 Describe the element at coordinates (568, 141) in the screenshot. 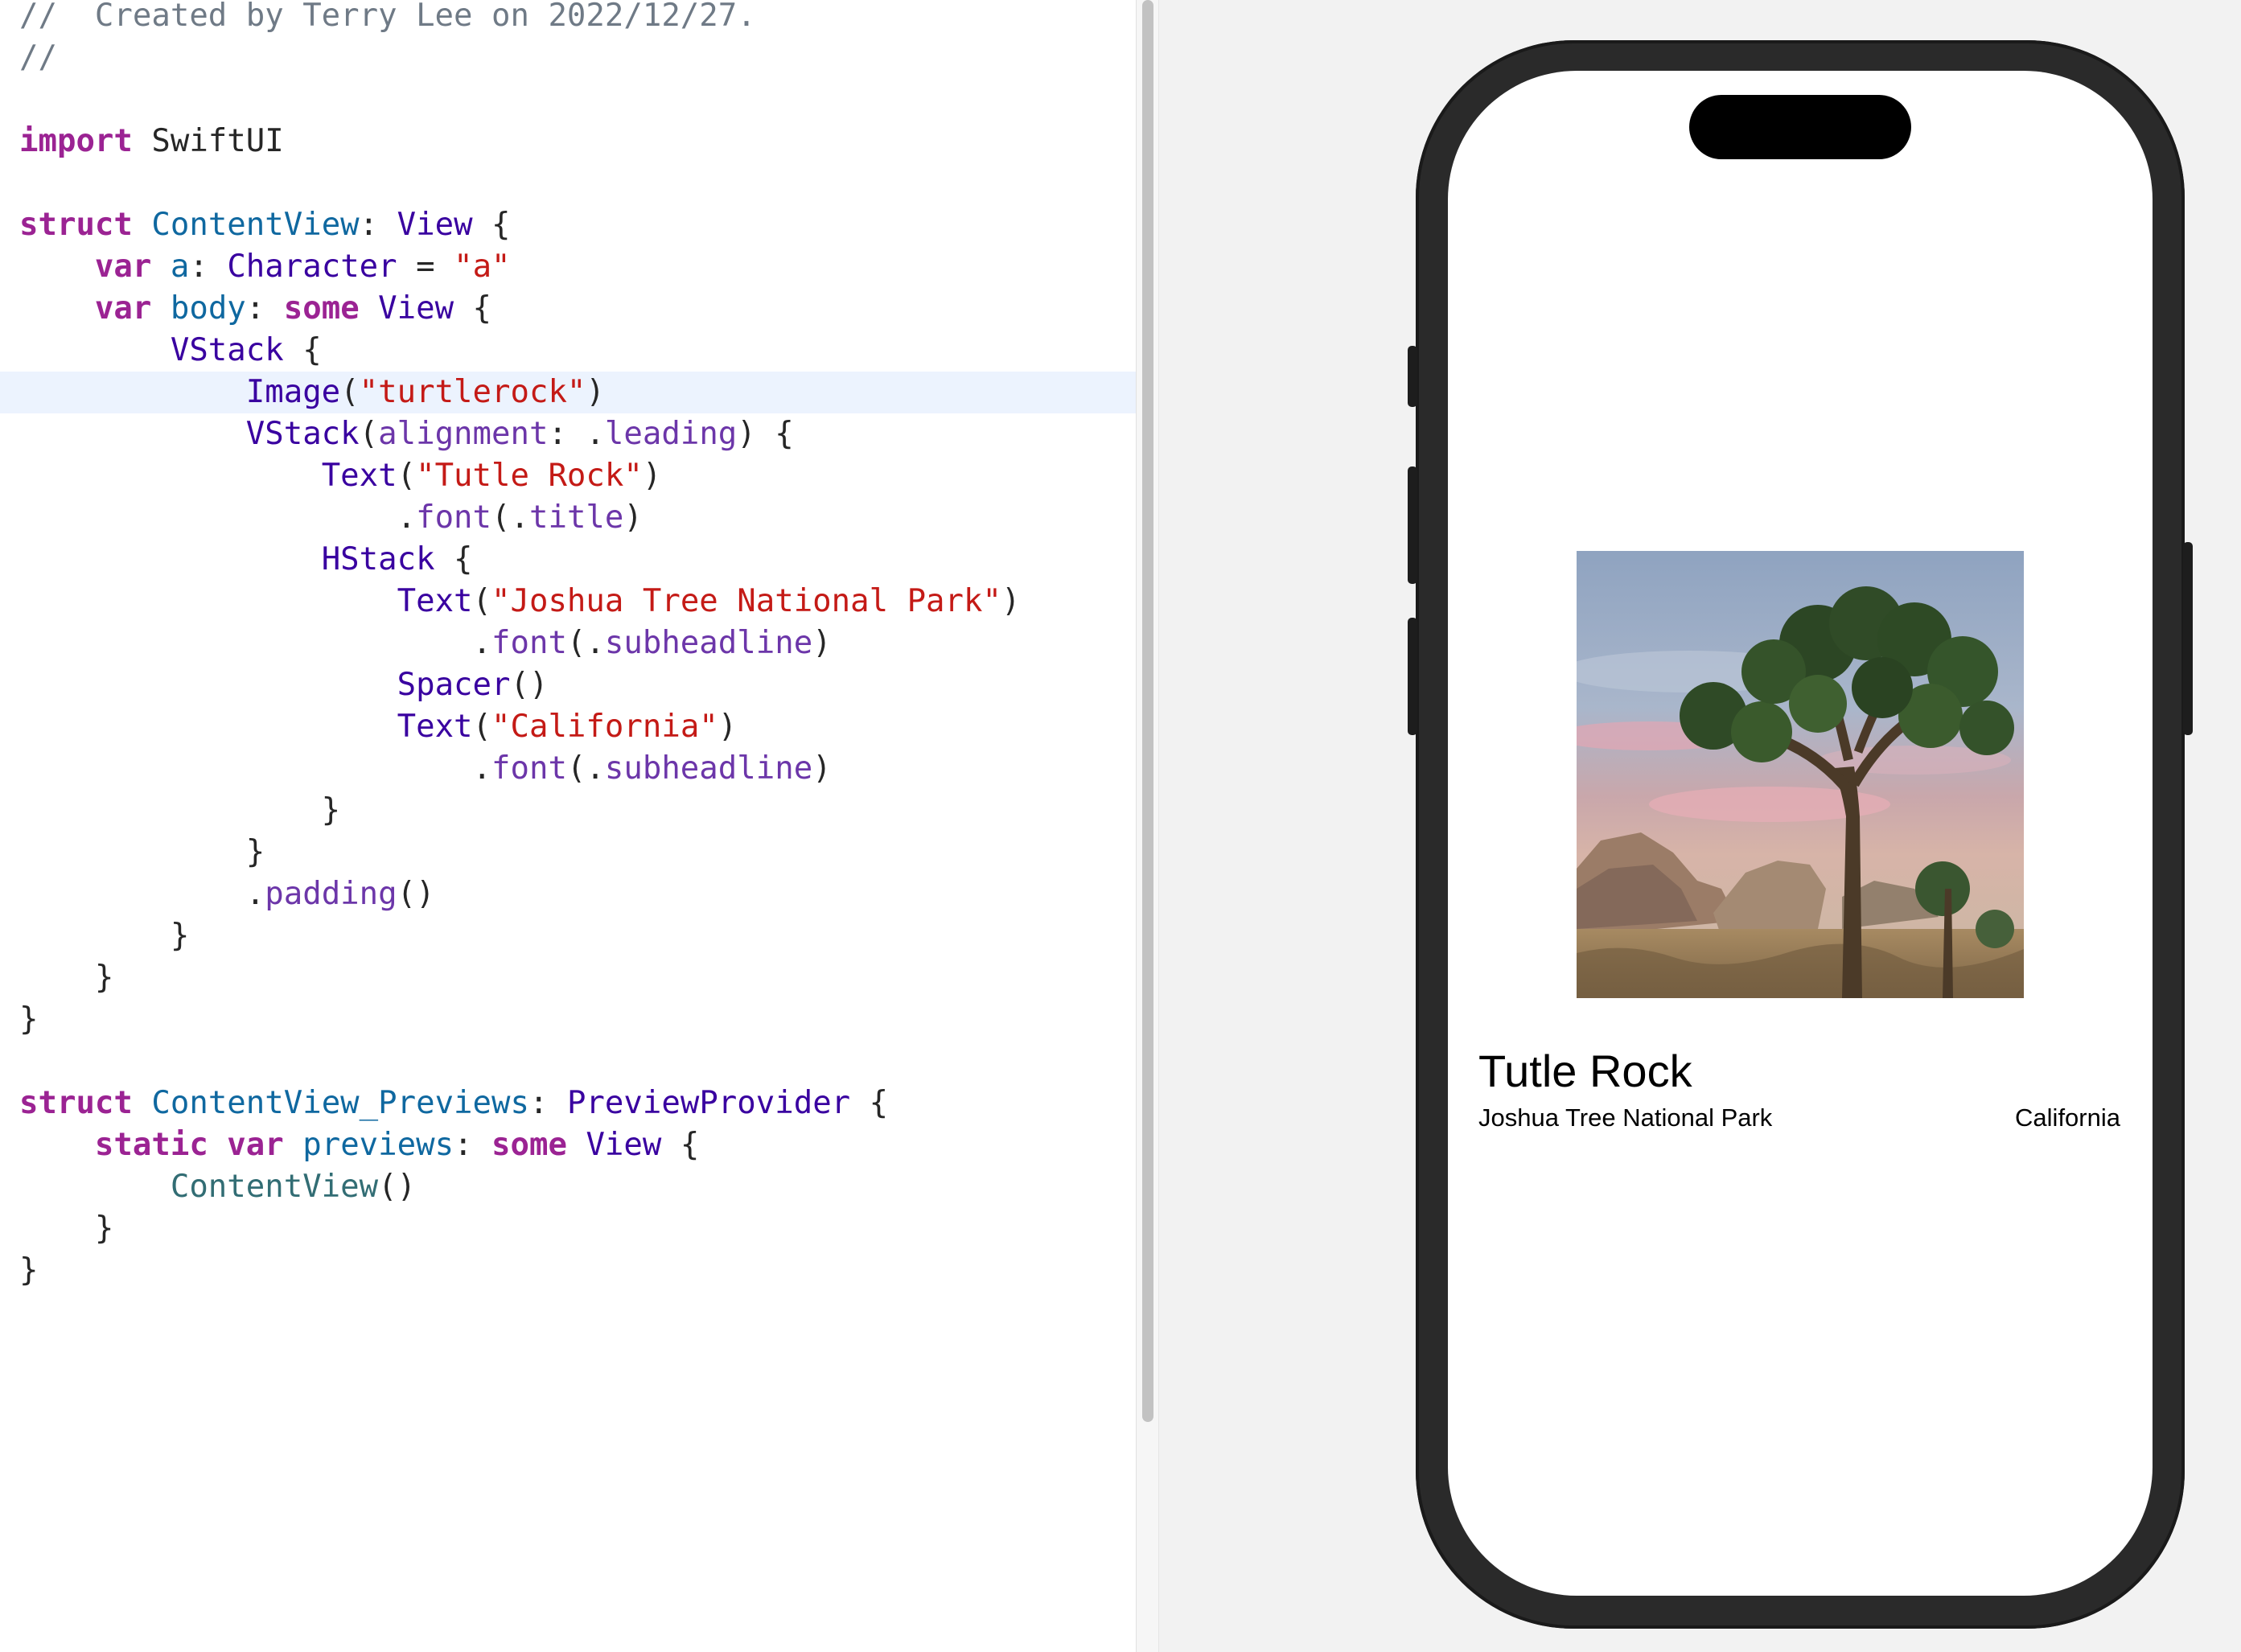

I see `code-line: import SwiftUI` at that location.